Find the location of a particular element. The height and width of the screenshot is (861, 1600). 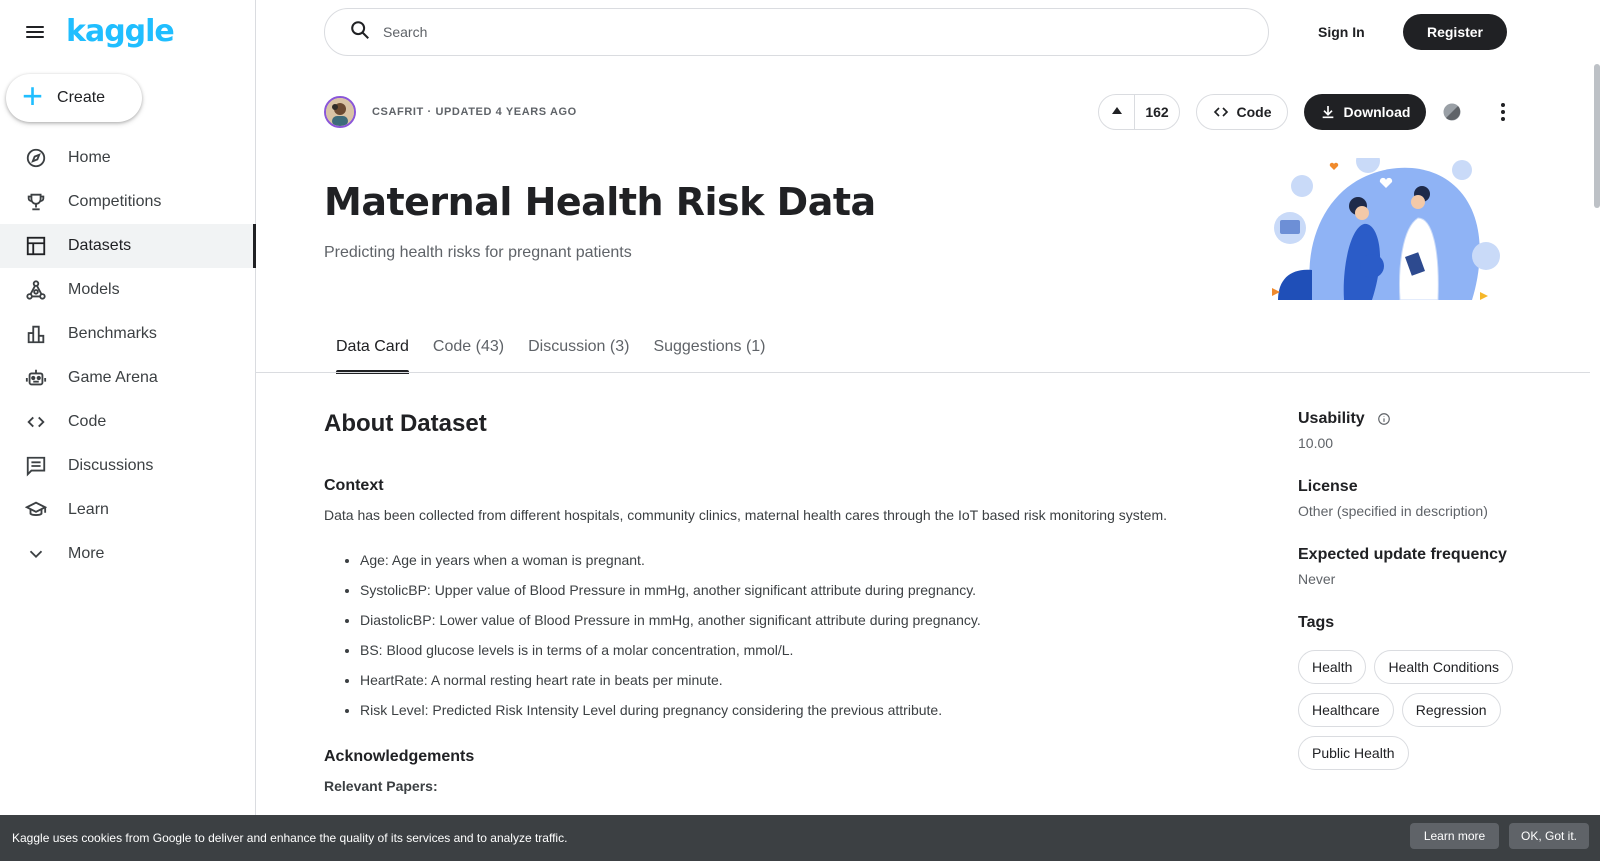

register-button: Register is located at coordinates (1455, 32).